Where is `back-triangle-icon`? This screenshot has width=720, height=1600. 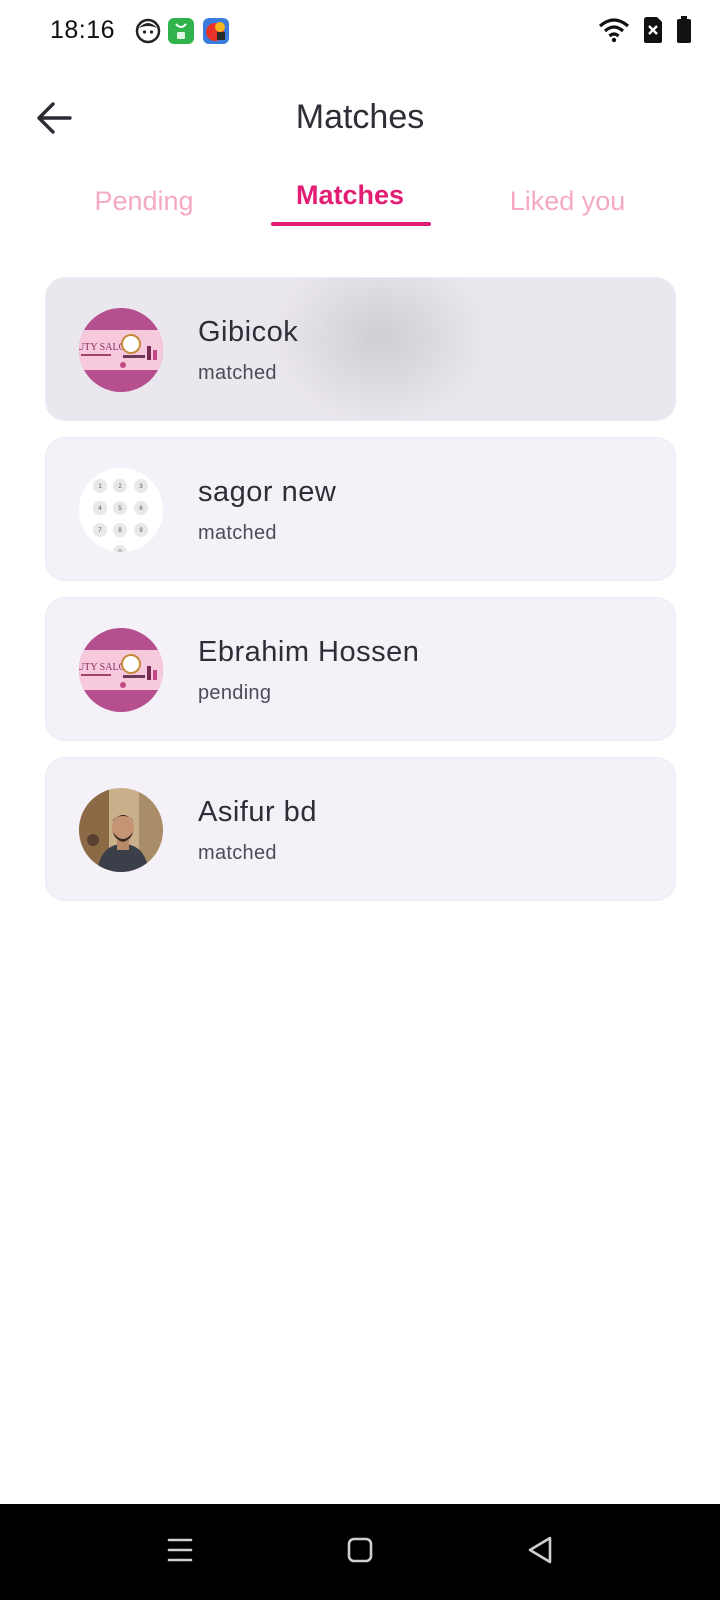 back-triangle-icon is located at coordinates (540, 1552).